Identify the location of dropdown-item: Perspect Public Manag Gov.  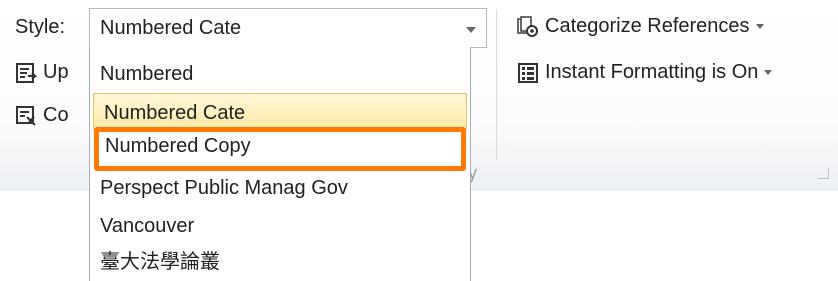
(280, 188).